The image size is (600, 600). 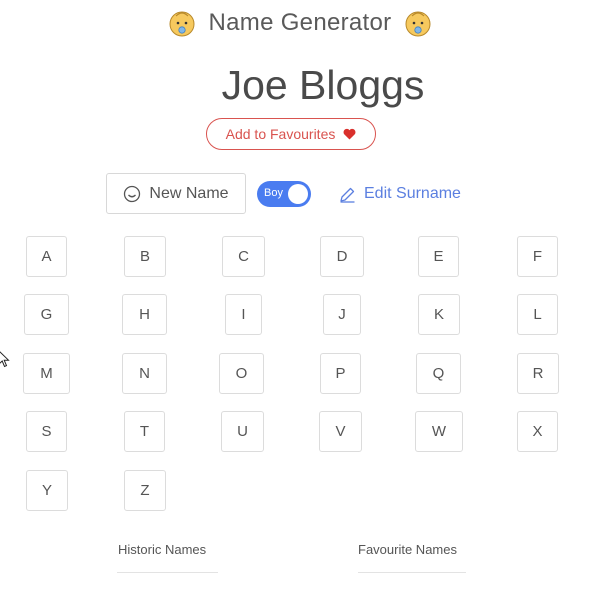 What do you see at coordinates (298, 194) in the screenshot?
I see `toggle-knob` at bounding box center [298, 194].